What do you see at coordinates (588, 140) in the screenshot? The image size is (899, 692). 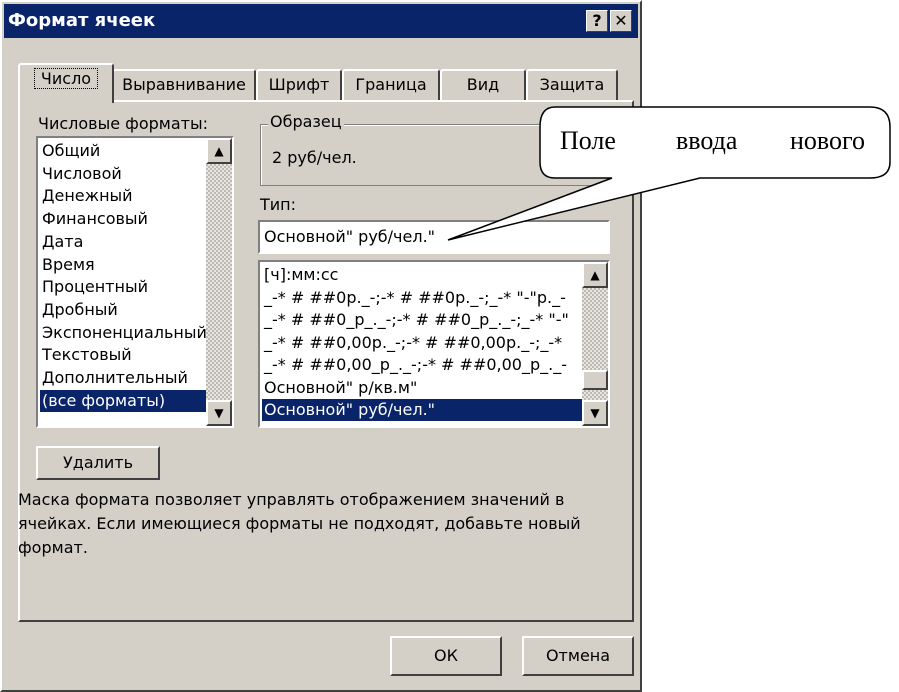 I see `callout-word-1: Поле` at bounding box center [588, 140].